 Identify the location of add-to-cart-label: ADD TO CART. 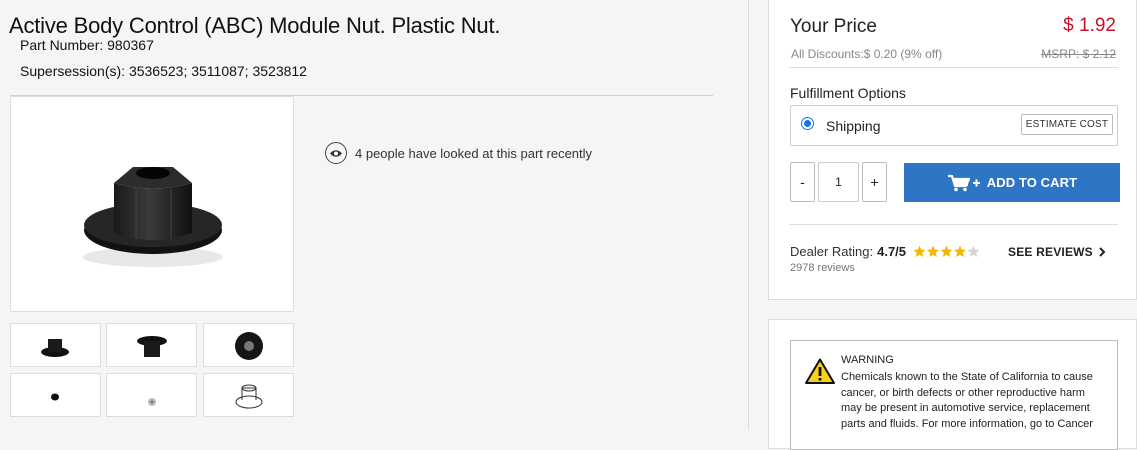
(1032, 182).